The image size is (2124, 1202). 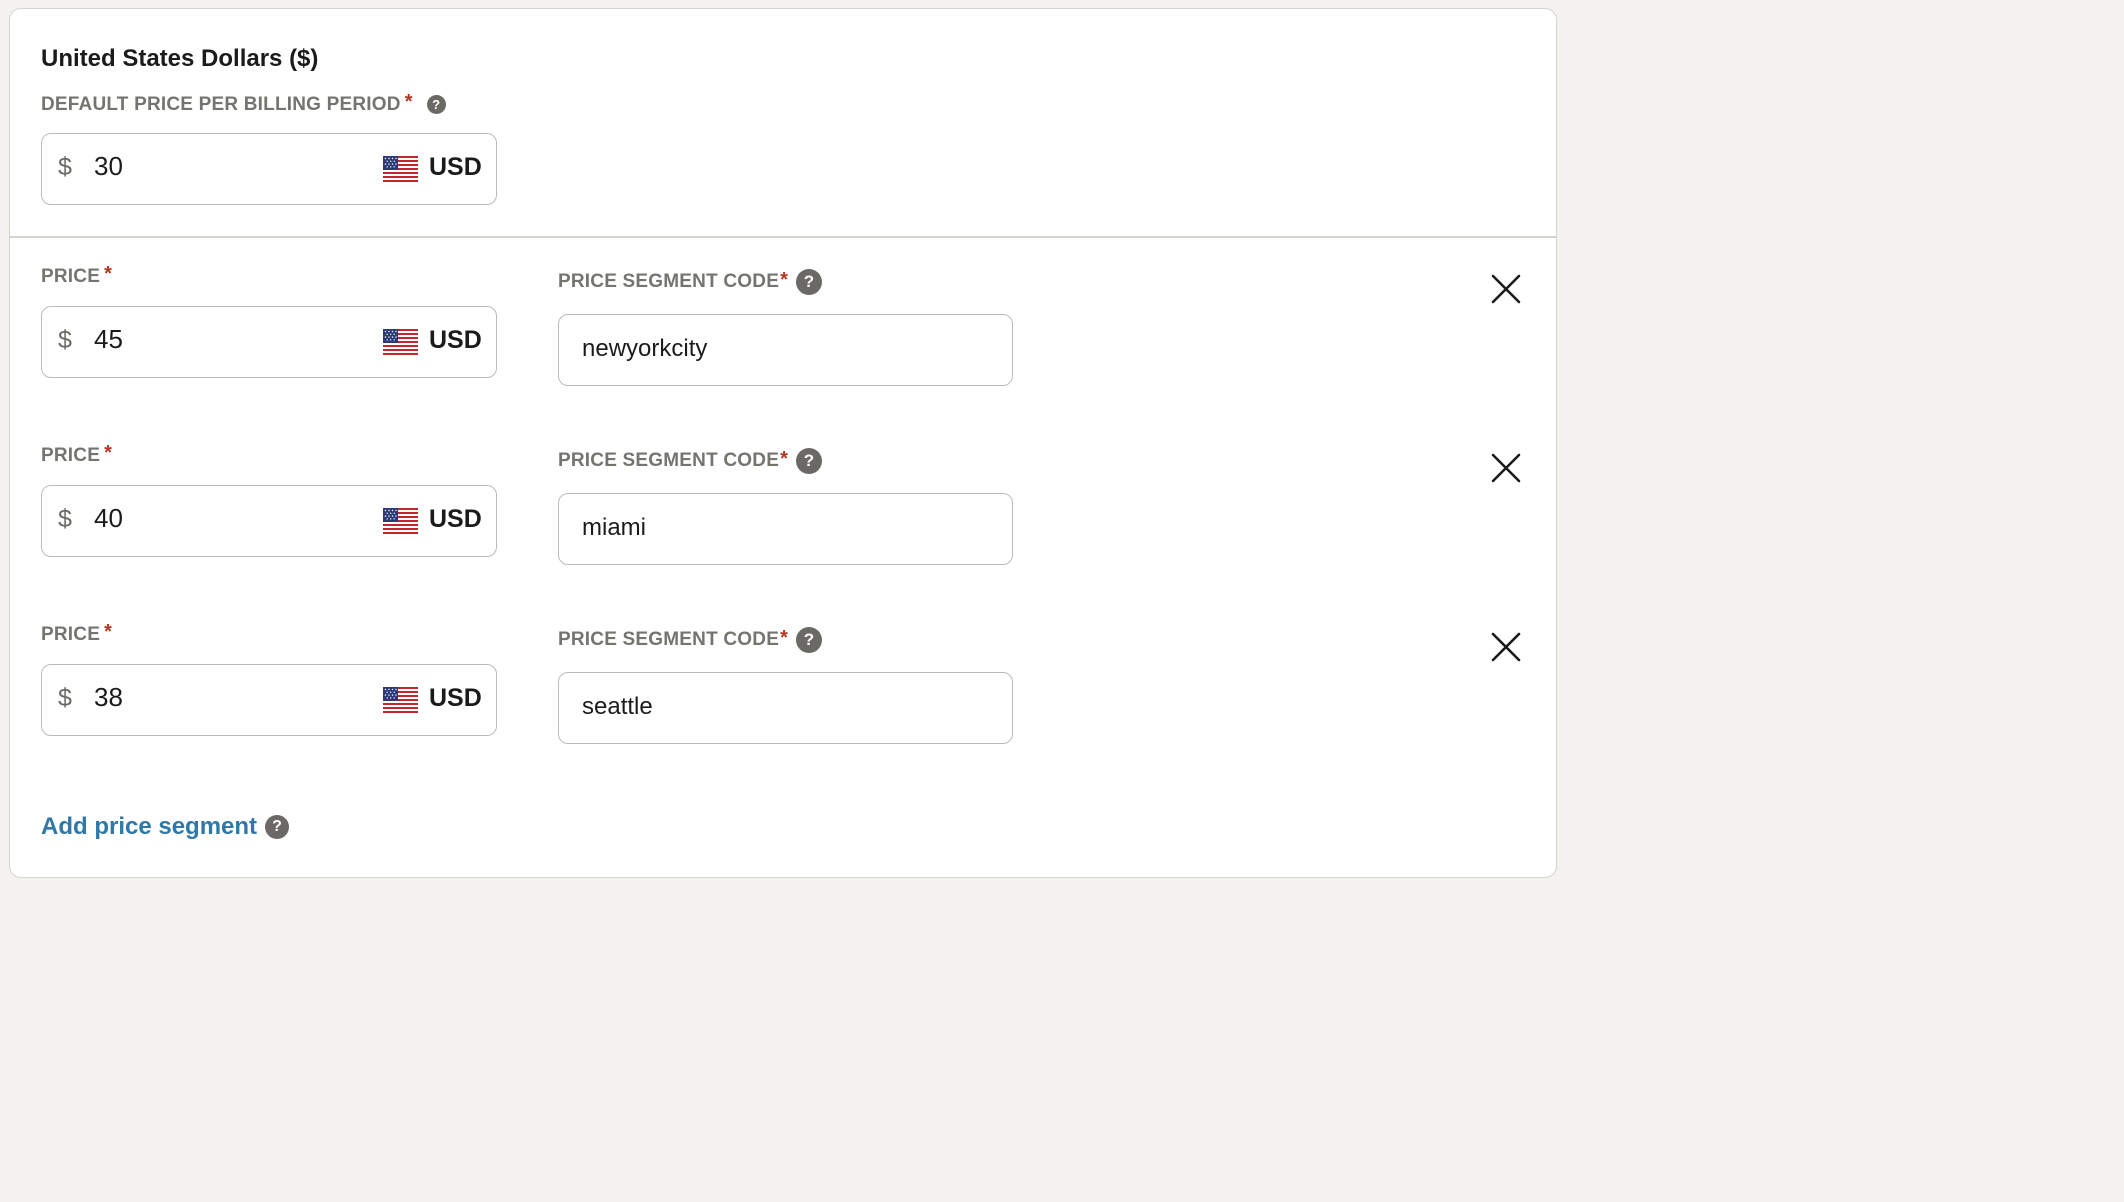 I want to click on add-price-segment-link: Add price segment ?, so click(x=165, y=827).